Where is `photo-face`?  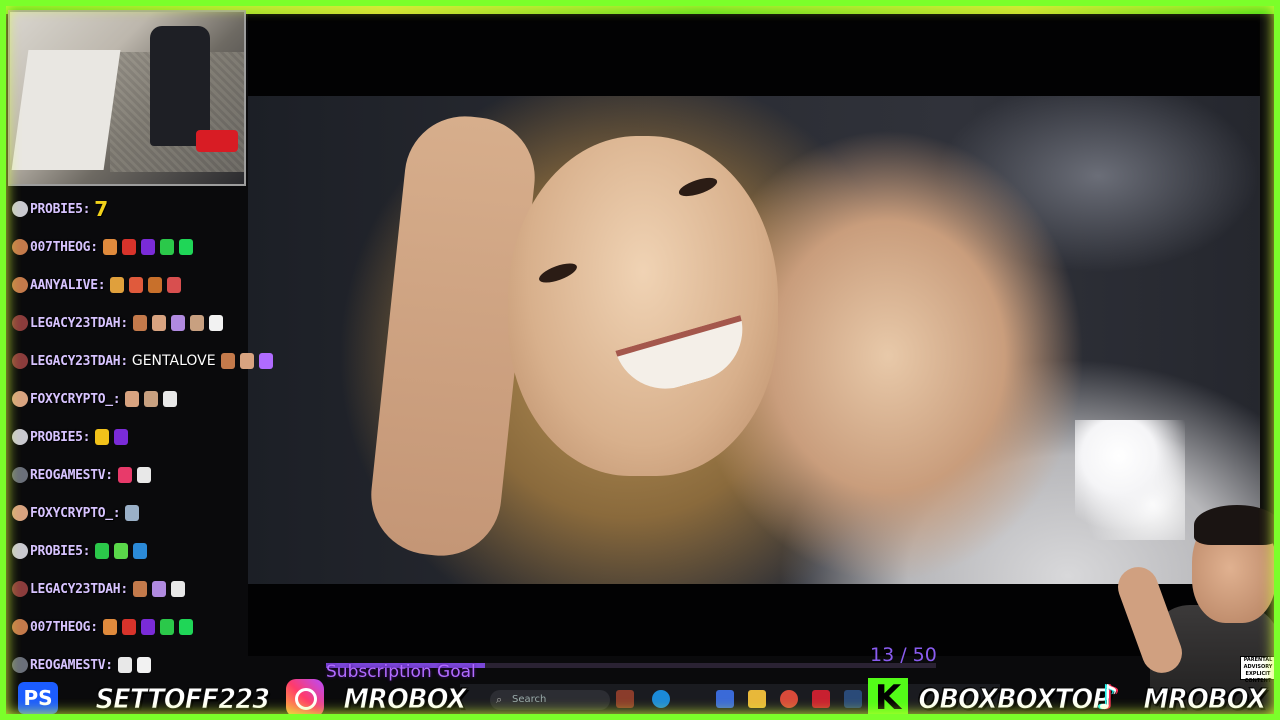
photo-face is located at coordinates (643, 306).